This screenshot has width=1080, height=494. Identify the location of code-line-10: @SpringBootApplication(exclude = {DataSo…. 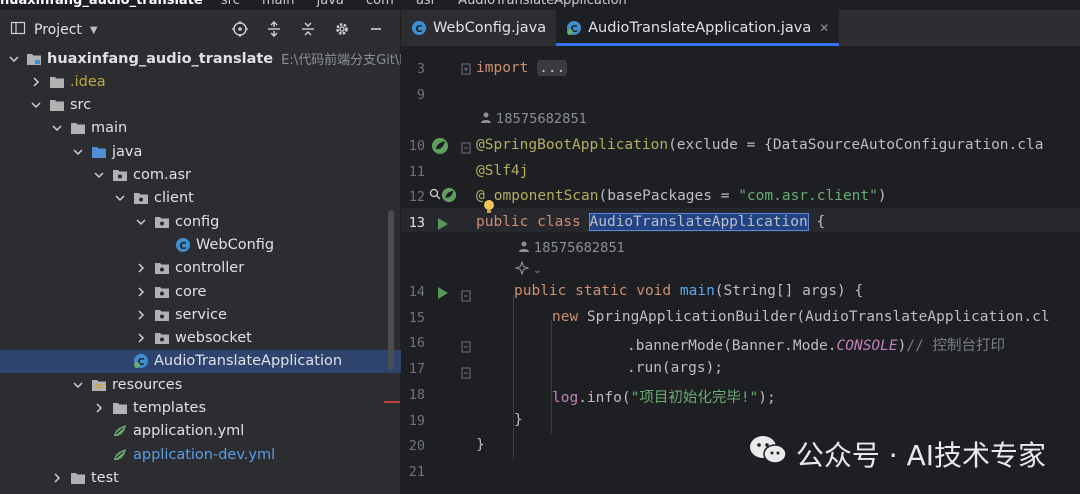
(760, 145).